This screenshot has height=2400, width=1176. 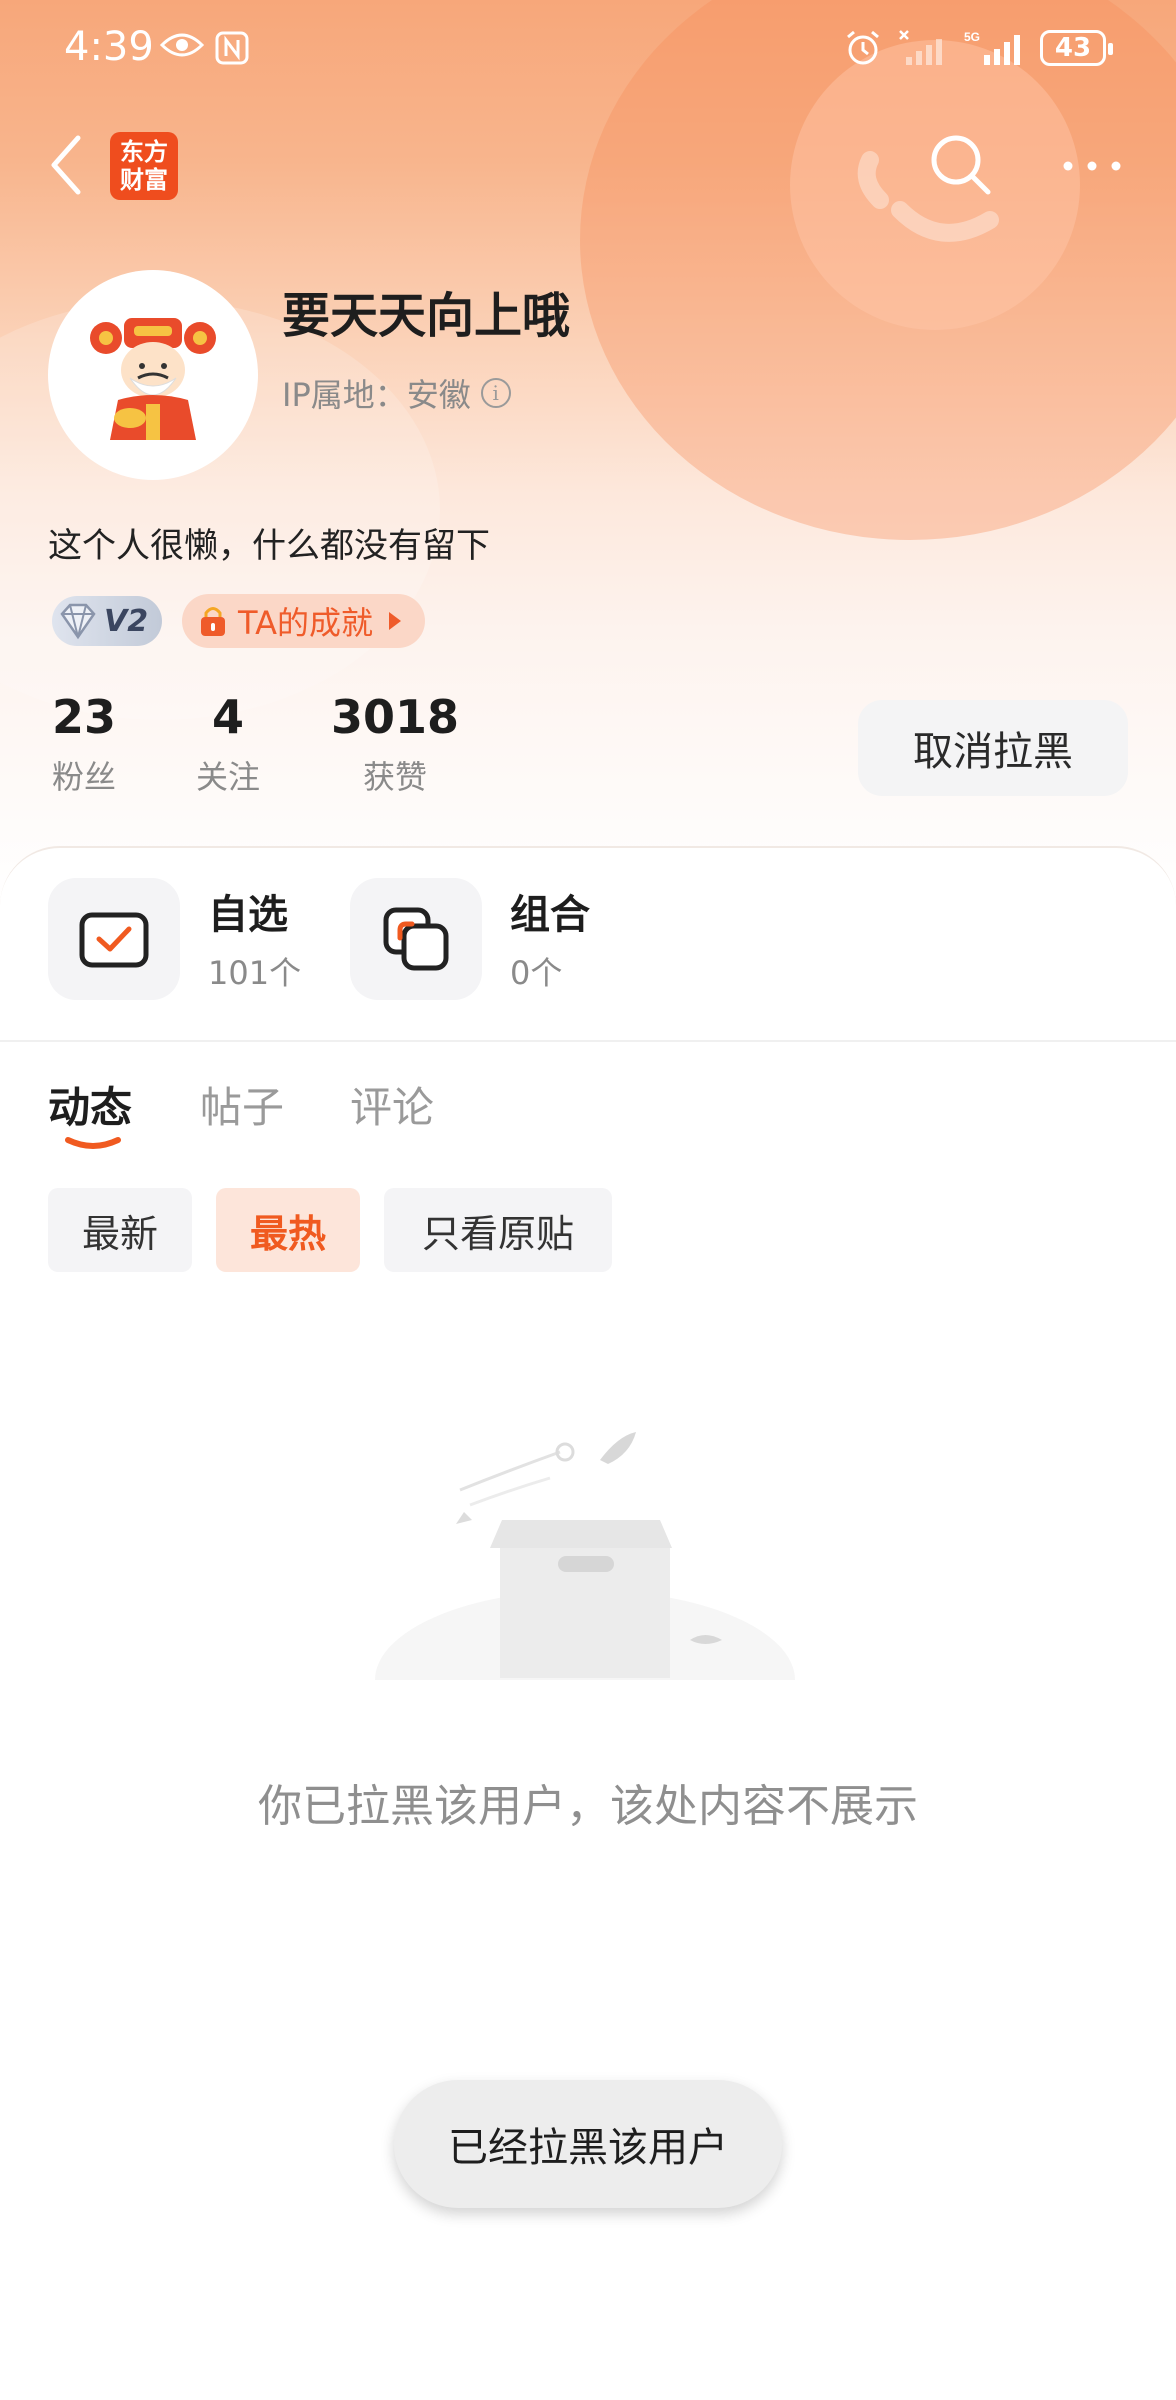 I want to click on ip-location-row: IP属地：安徽 i, so click(x=396, y=393).